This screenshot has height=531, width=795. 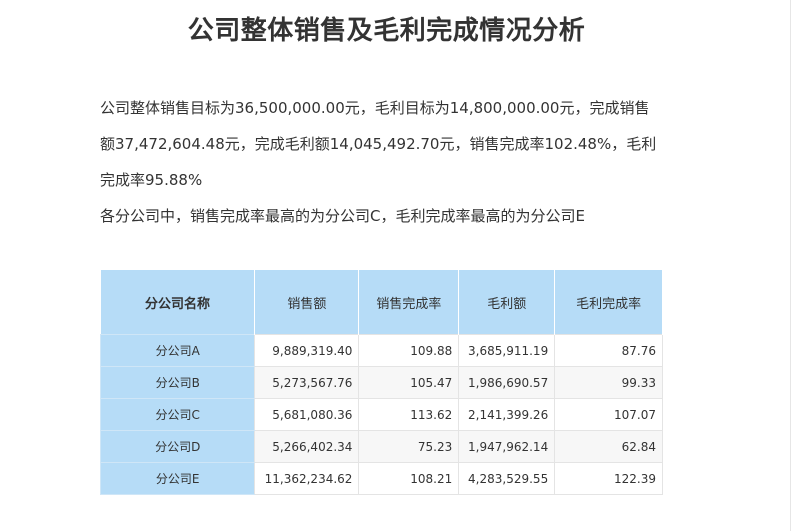 What do you see at coordinates (608, 446) in the screenshot?
I see `gross-rate-cell: 62.84` at bounding box center [608, 446].